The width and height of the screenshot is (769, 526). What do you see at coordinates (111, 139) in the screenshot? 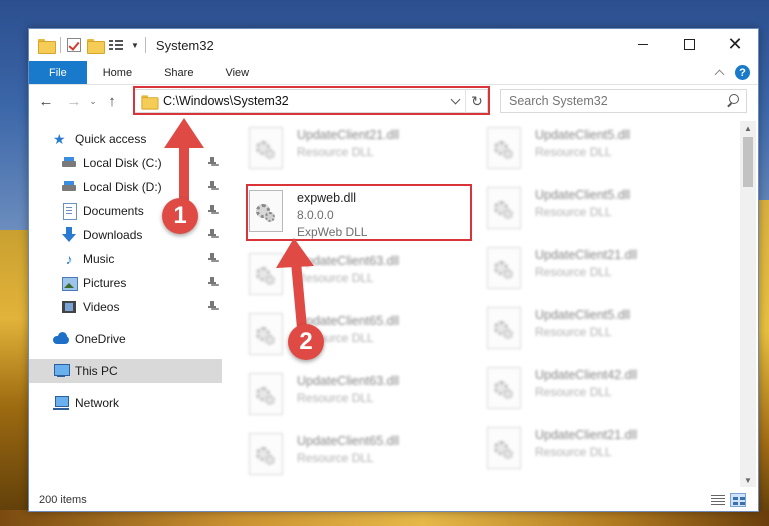
I see `sidebar-item-label: Quick access` at bounding box center [111, 139].